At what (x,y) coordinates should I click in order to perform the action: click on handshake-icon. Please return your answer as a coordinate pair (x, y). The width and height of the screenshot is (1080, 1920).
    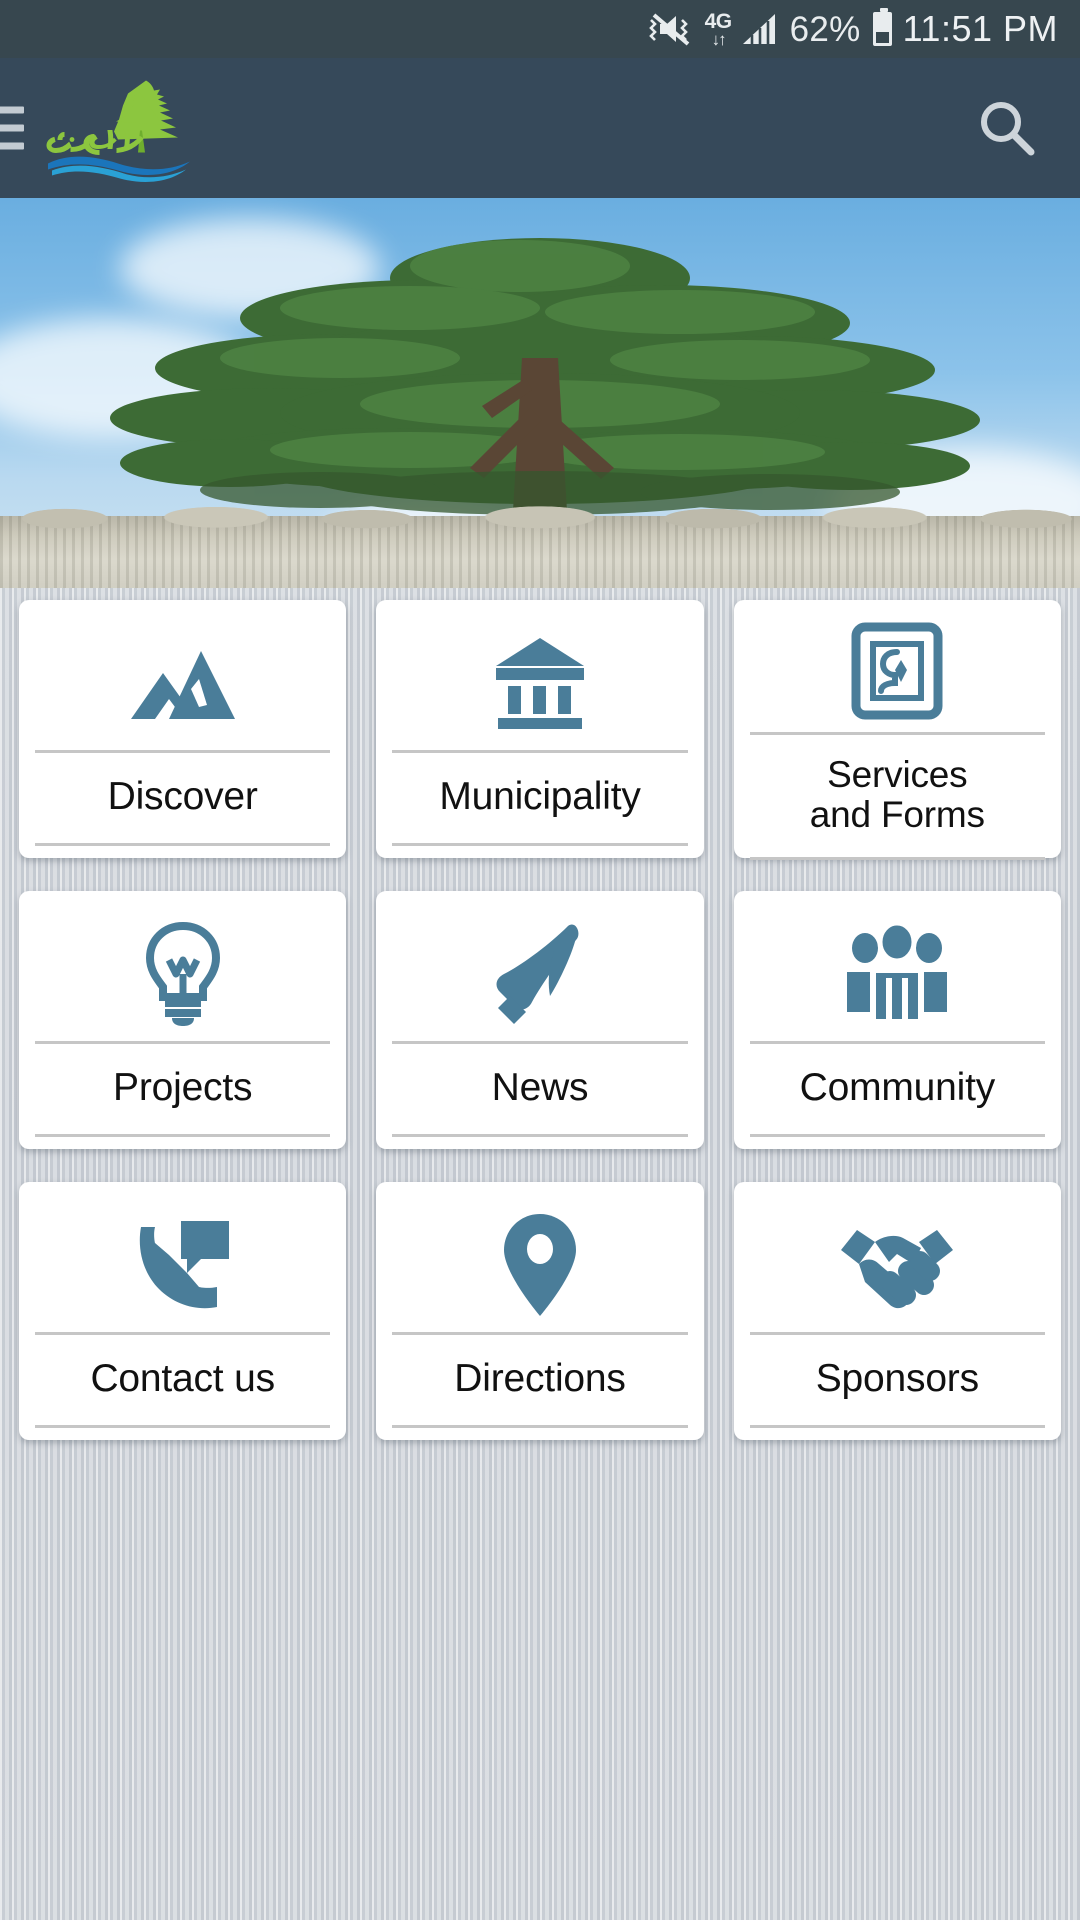
    Looking at the image, I should click on (897, 1265).